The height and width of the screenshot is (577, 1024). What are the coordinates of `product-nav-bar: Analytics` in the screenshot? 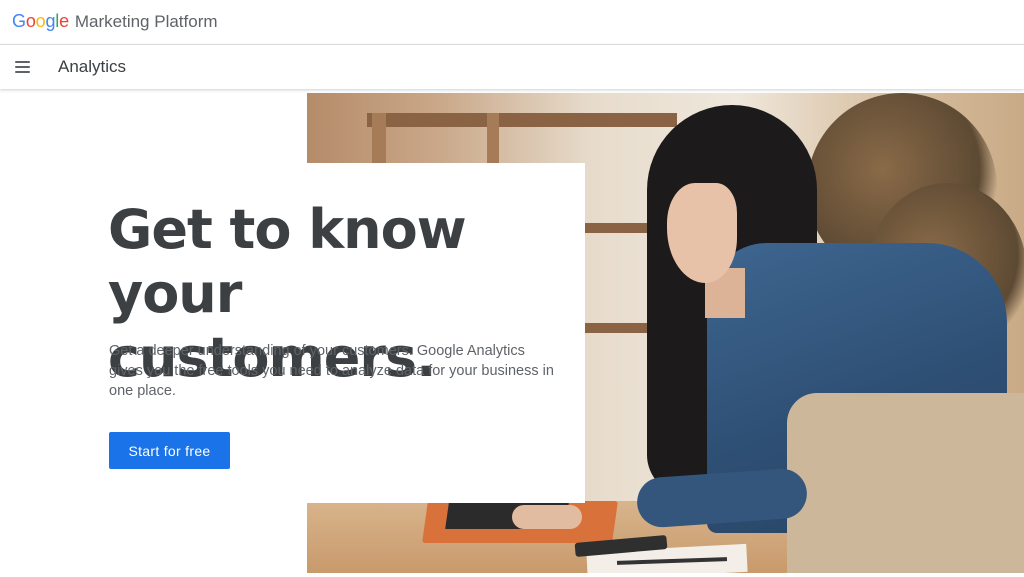 It's located at (512, 67).